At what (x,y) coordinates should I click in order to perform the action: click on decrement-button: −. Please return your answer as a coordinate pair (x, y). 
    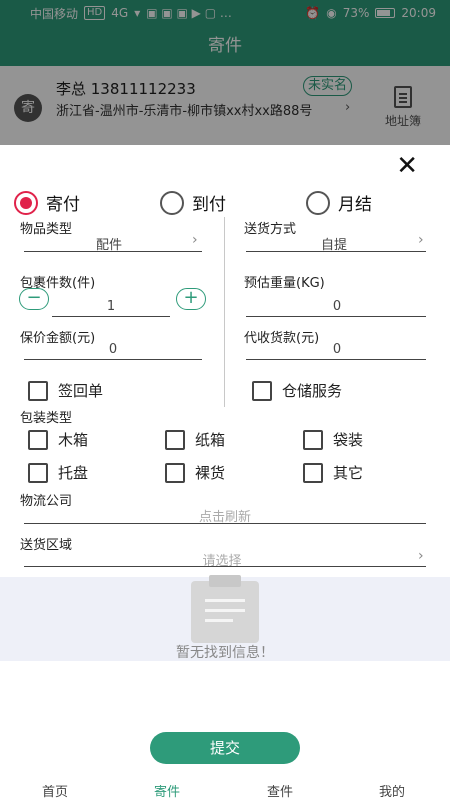
    Looking at the image, I should click on (34, 299).